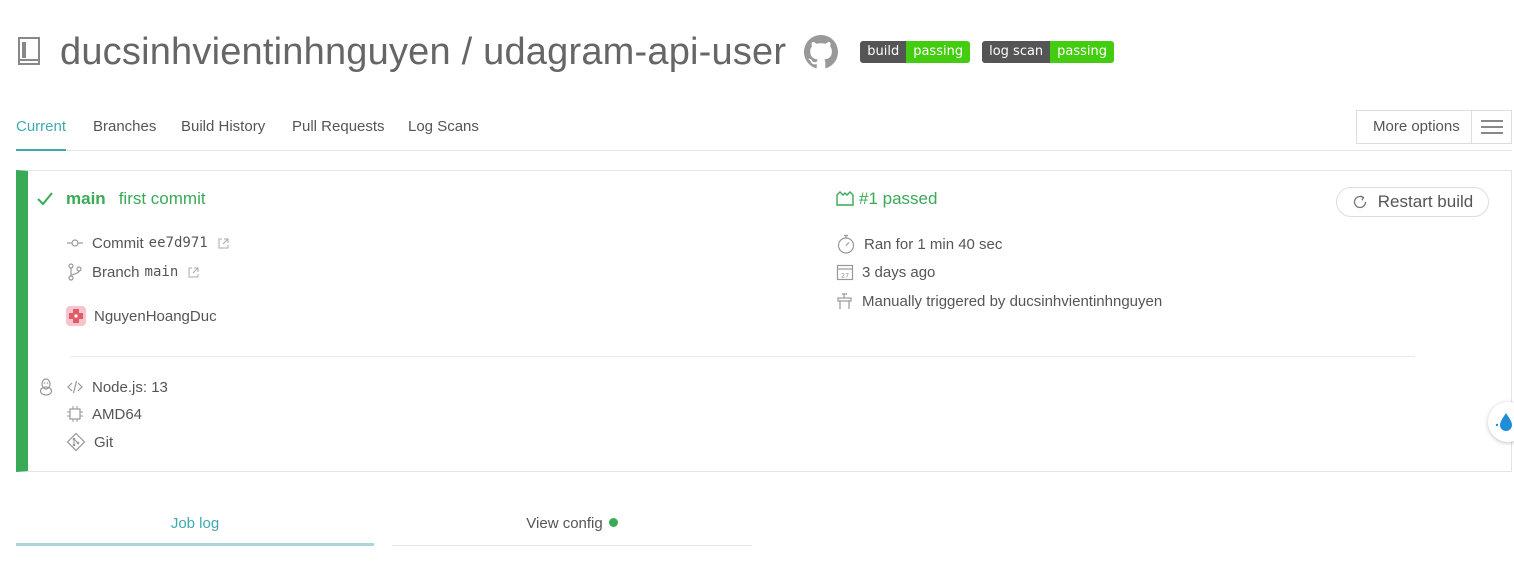  I want to click on tab-job-log: Job log, so click(195, 525).